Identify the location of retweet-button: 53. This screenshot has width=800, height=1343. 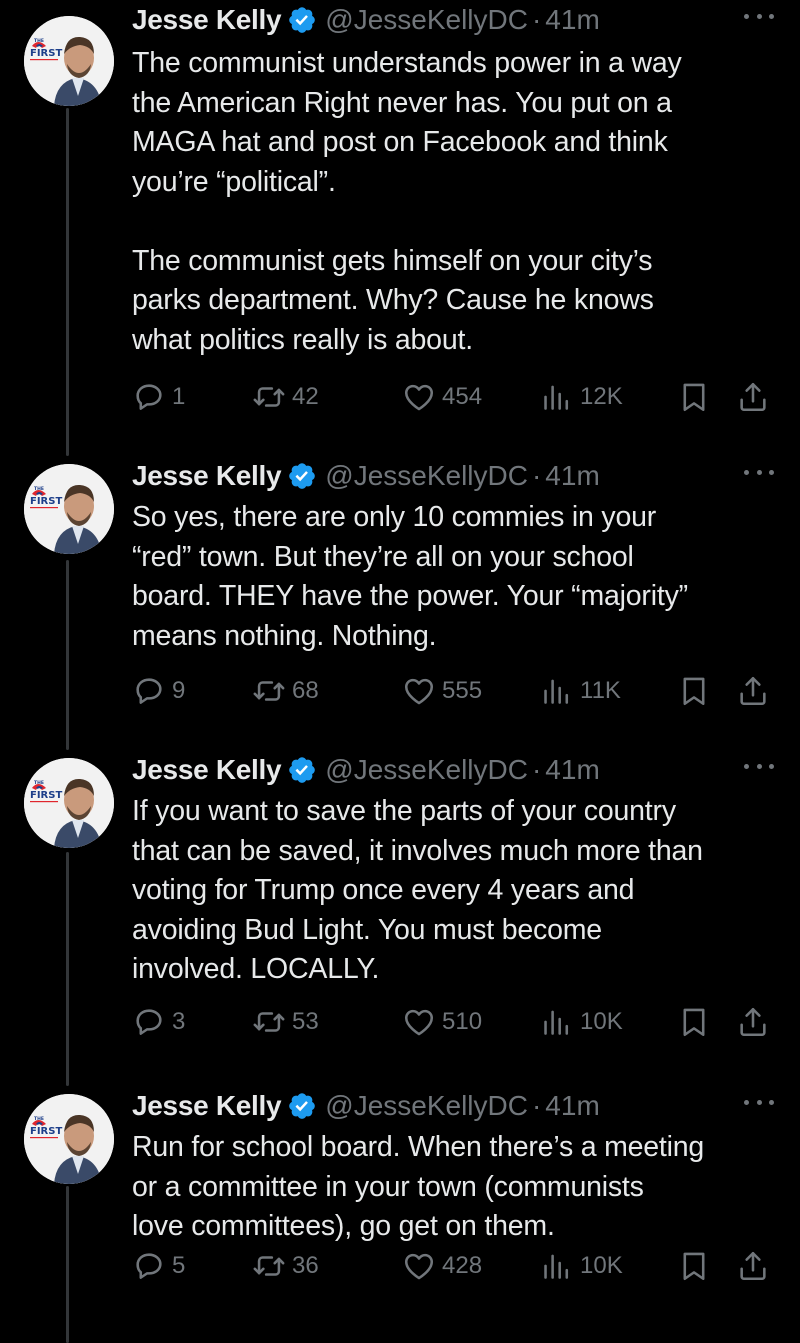
(285, 1022).